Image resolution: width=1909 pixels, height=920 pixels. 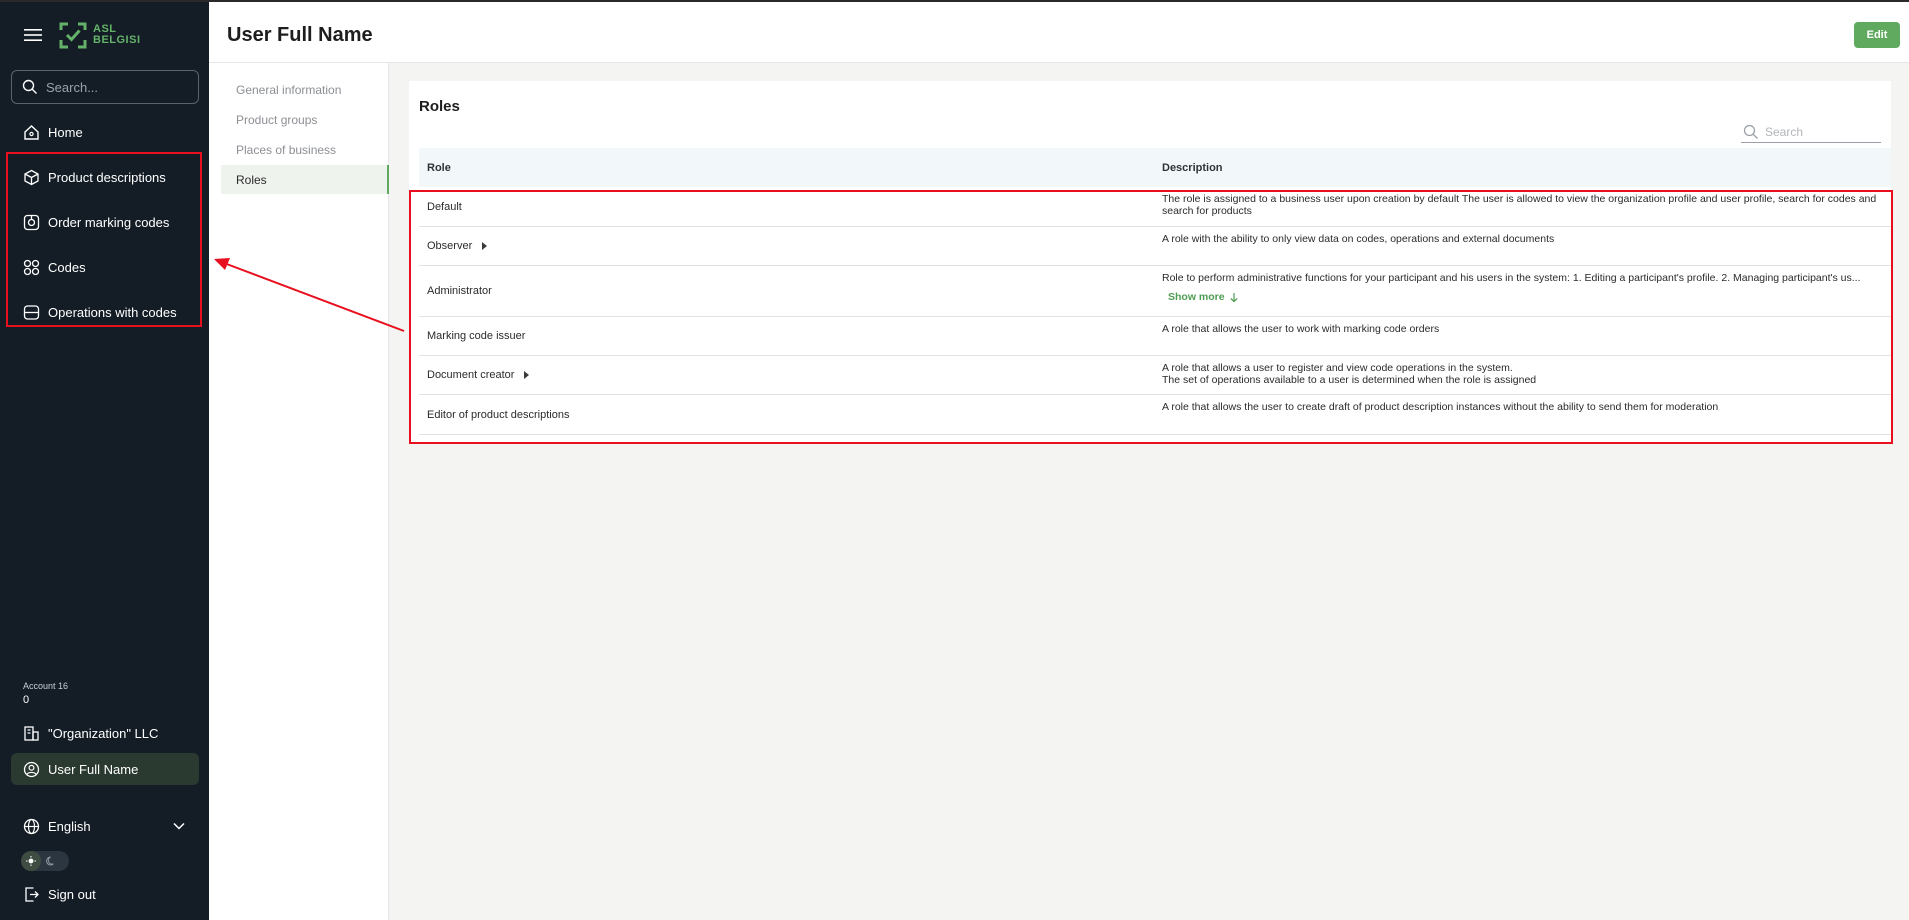 What do you see at coordinates (93, 769) in the screenshot?
I see `user-name: User Full Name` at bounding box center [93, 769].